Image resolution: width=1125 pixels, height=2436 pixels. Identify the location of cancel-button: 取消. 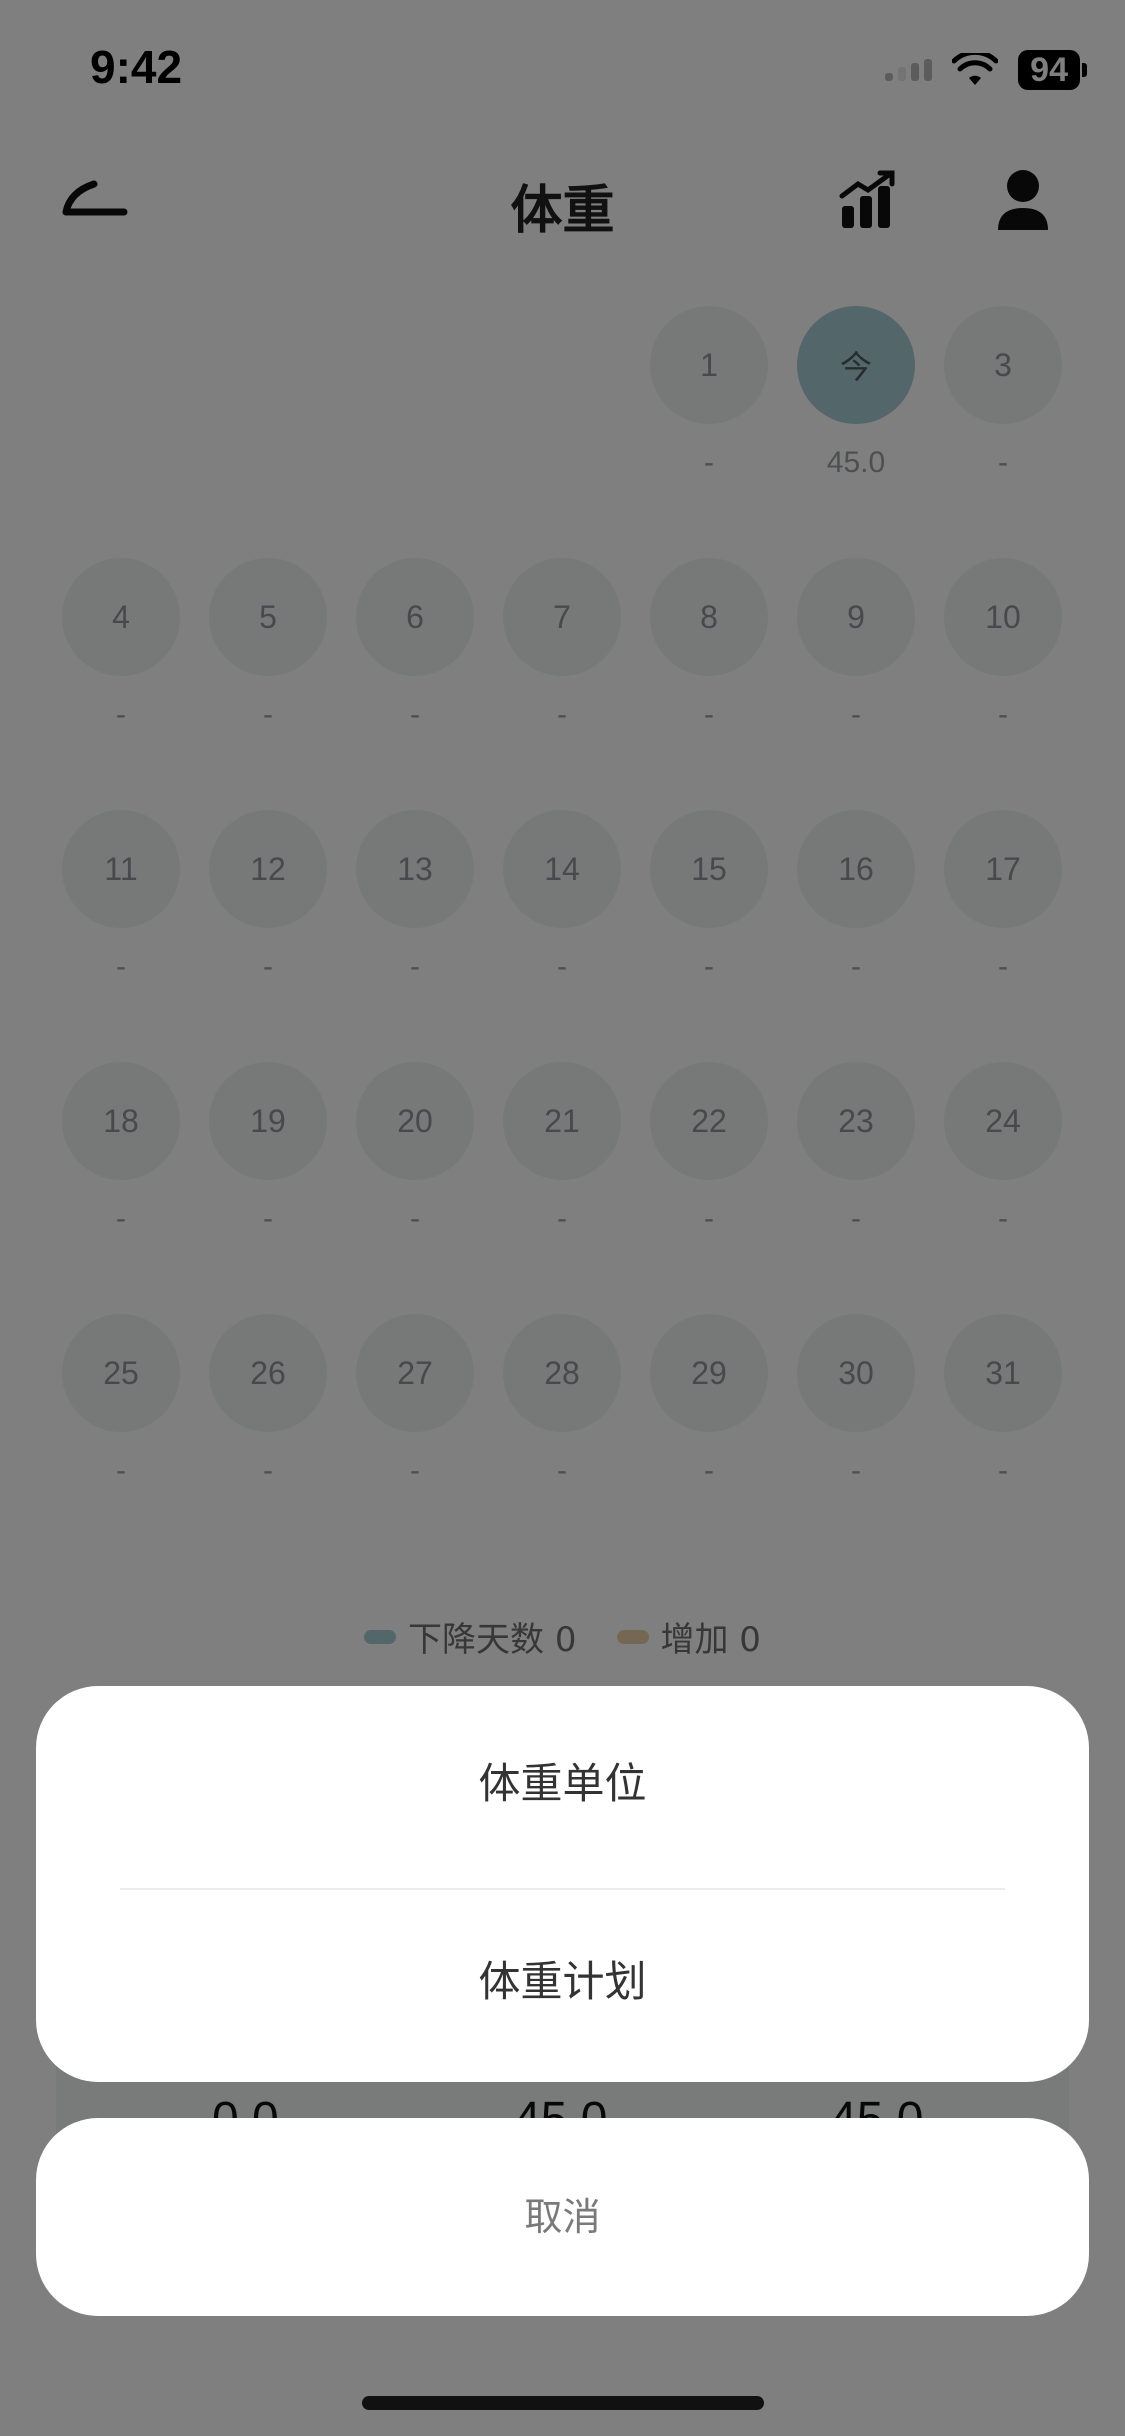
(562, 2217).